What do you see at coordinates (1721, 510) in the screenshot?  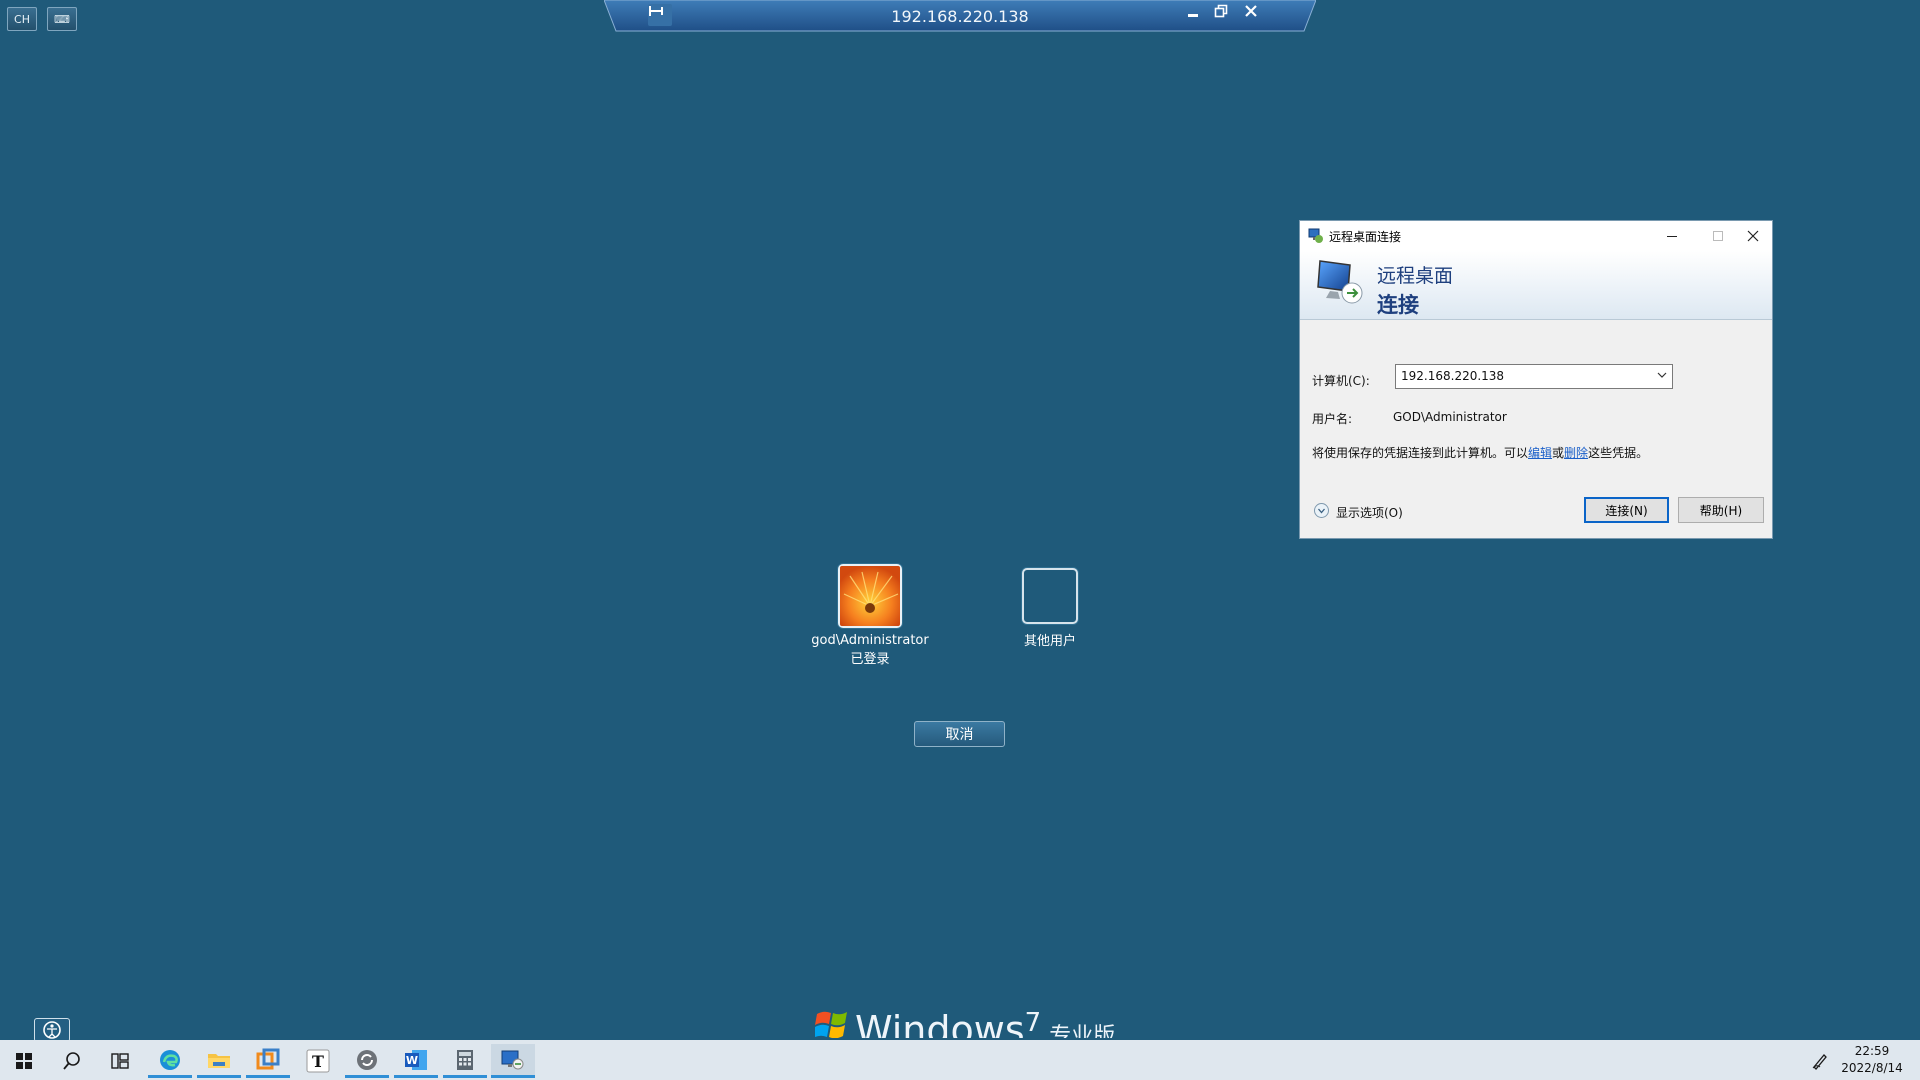 I see `help-button: 帮助(H)` at bounding box center [1721, 510].